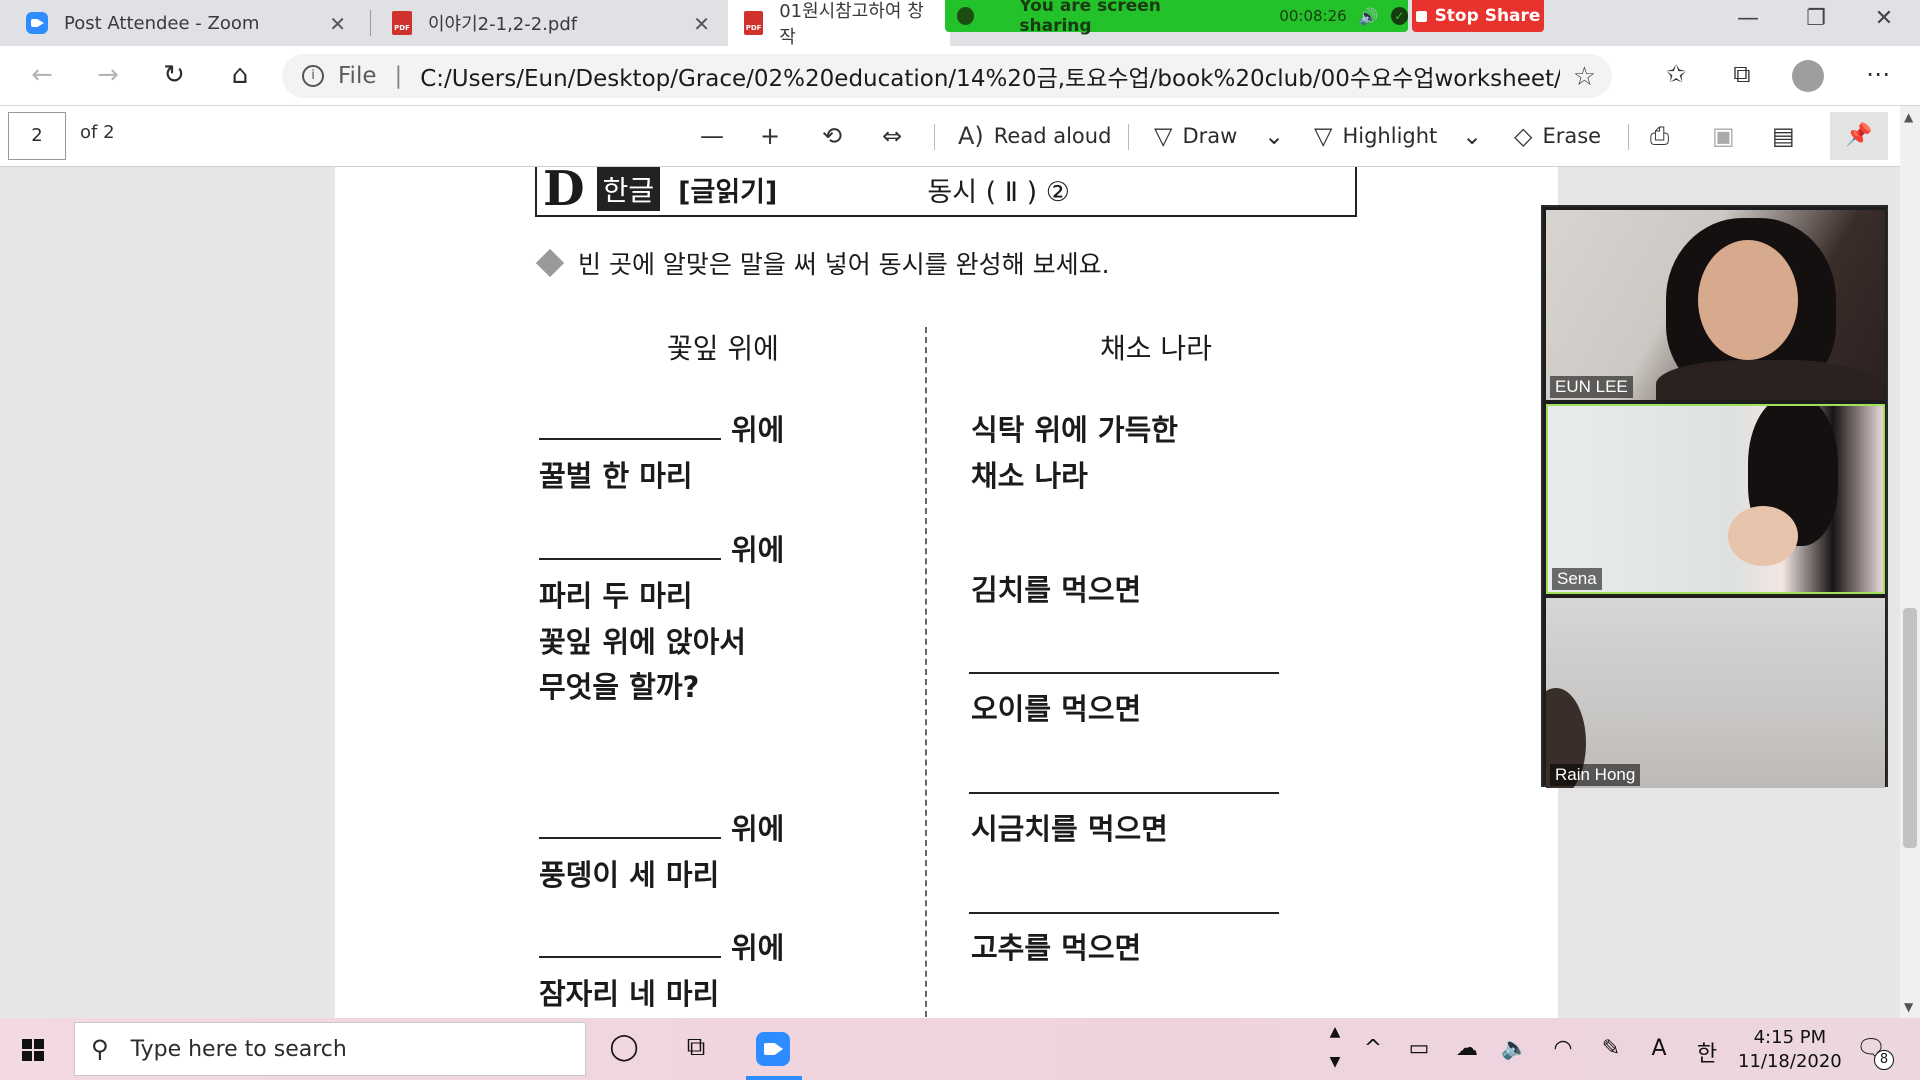  I want to click on zoom-taskbar-icon, so click(773, 1049).